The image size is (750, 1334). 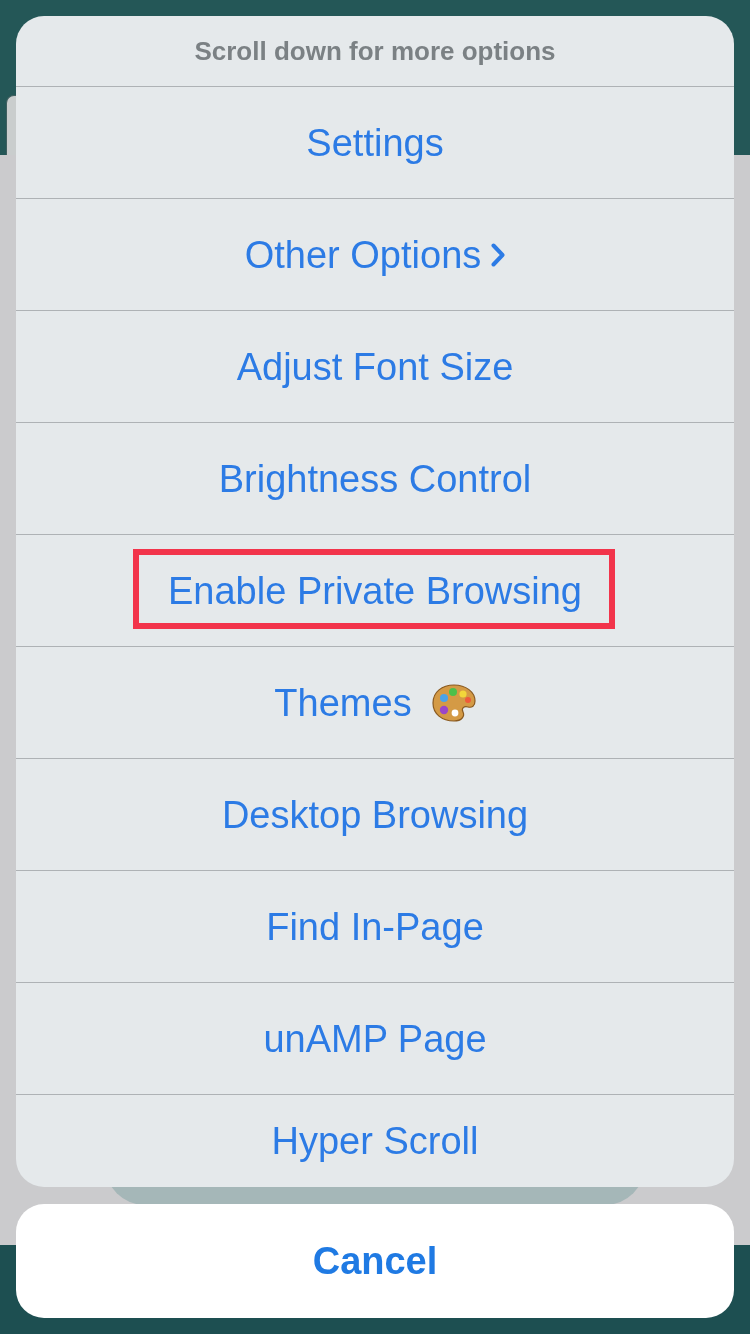 I want to click on palette-icon, so click(x=453, y=702).